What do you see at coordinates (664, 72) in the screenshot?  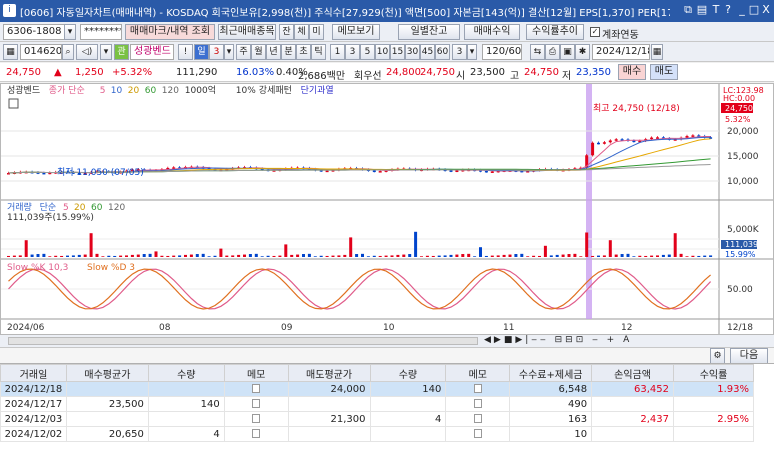 I see `sell-button: 매도` at bounding box center [664, 72].